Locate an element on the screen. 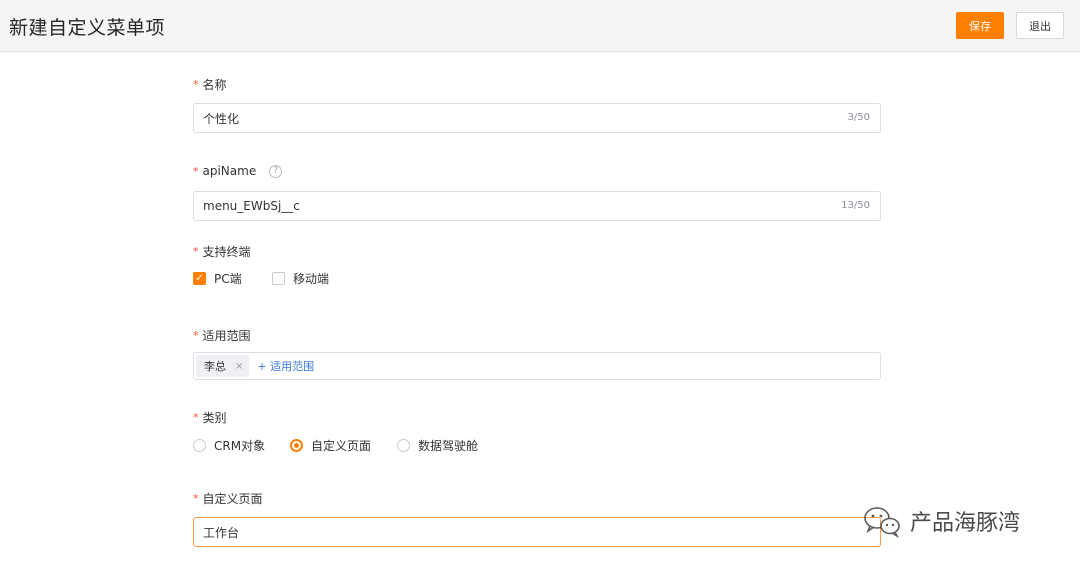 This screenshot has height=568, width=1080. radio-data-cockpit-label: 数据驾驶舱 is located at coordinates (448, 446).